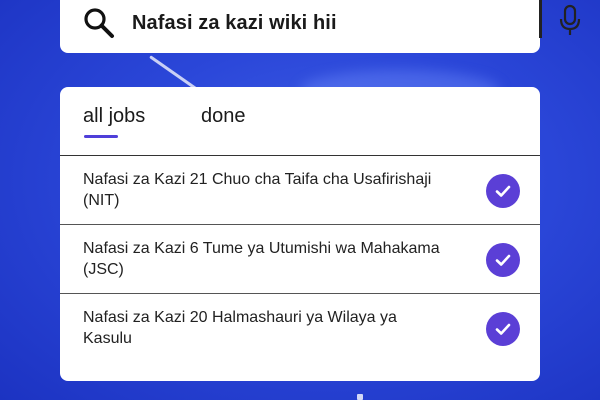 This screenshot has height=400, width=600. I want to click on tab-done: done, so click(223, 116).